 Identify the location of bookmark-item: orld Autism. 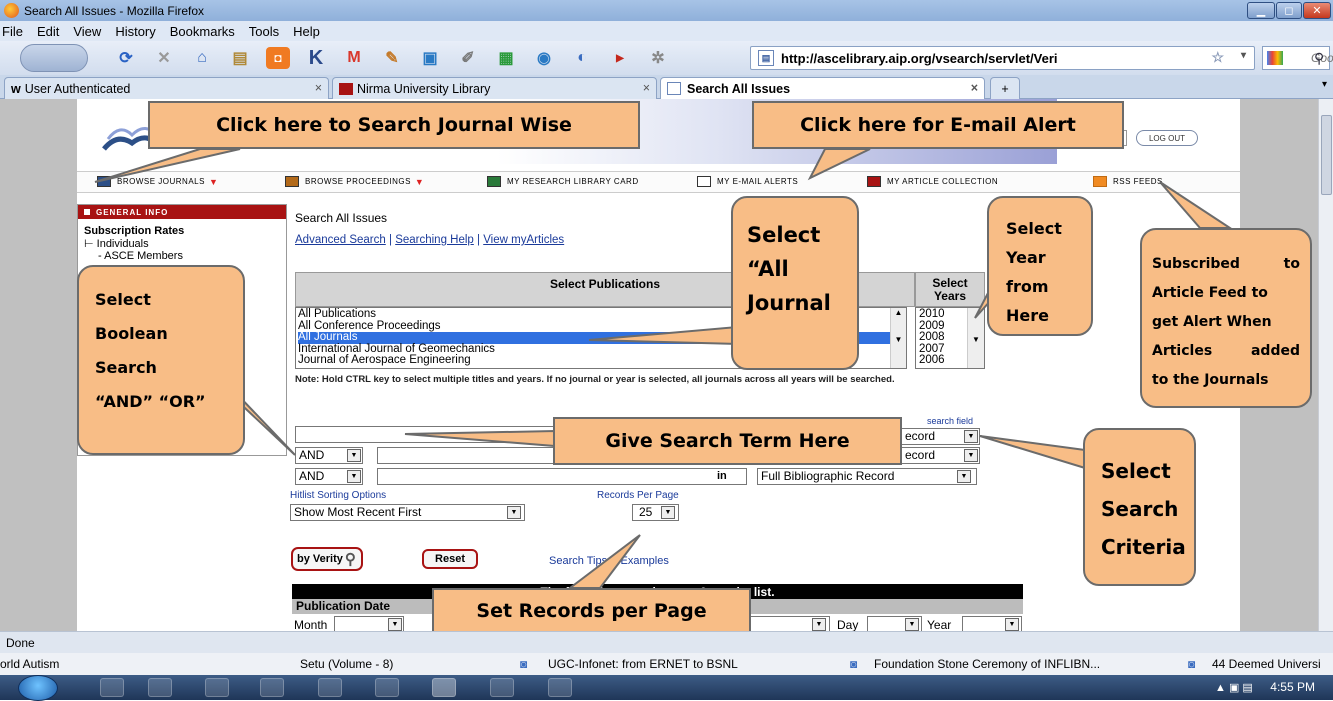
(29, 664).